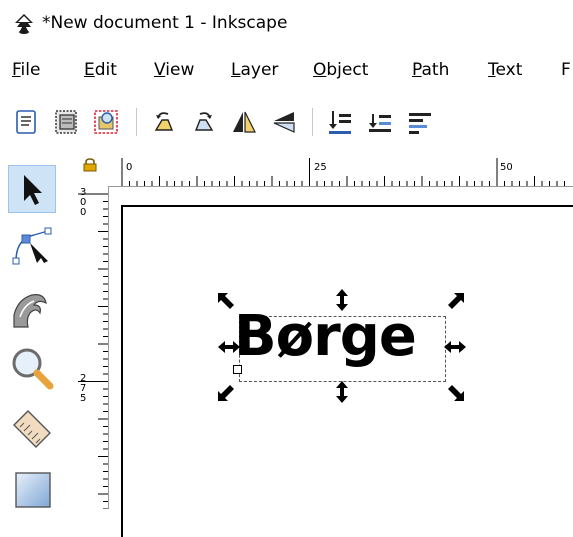  I want to click on node-tool-icon, so click(32, 246).